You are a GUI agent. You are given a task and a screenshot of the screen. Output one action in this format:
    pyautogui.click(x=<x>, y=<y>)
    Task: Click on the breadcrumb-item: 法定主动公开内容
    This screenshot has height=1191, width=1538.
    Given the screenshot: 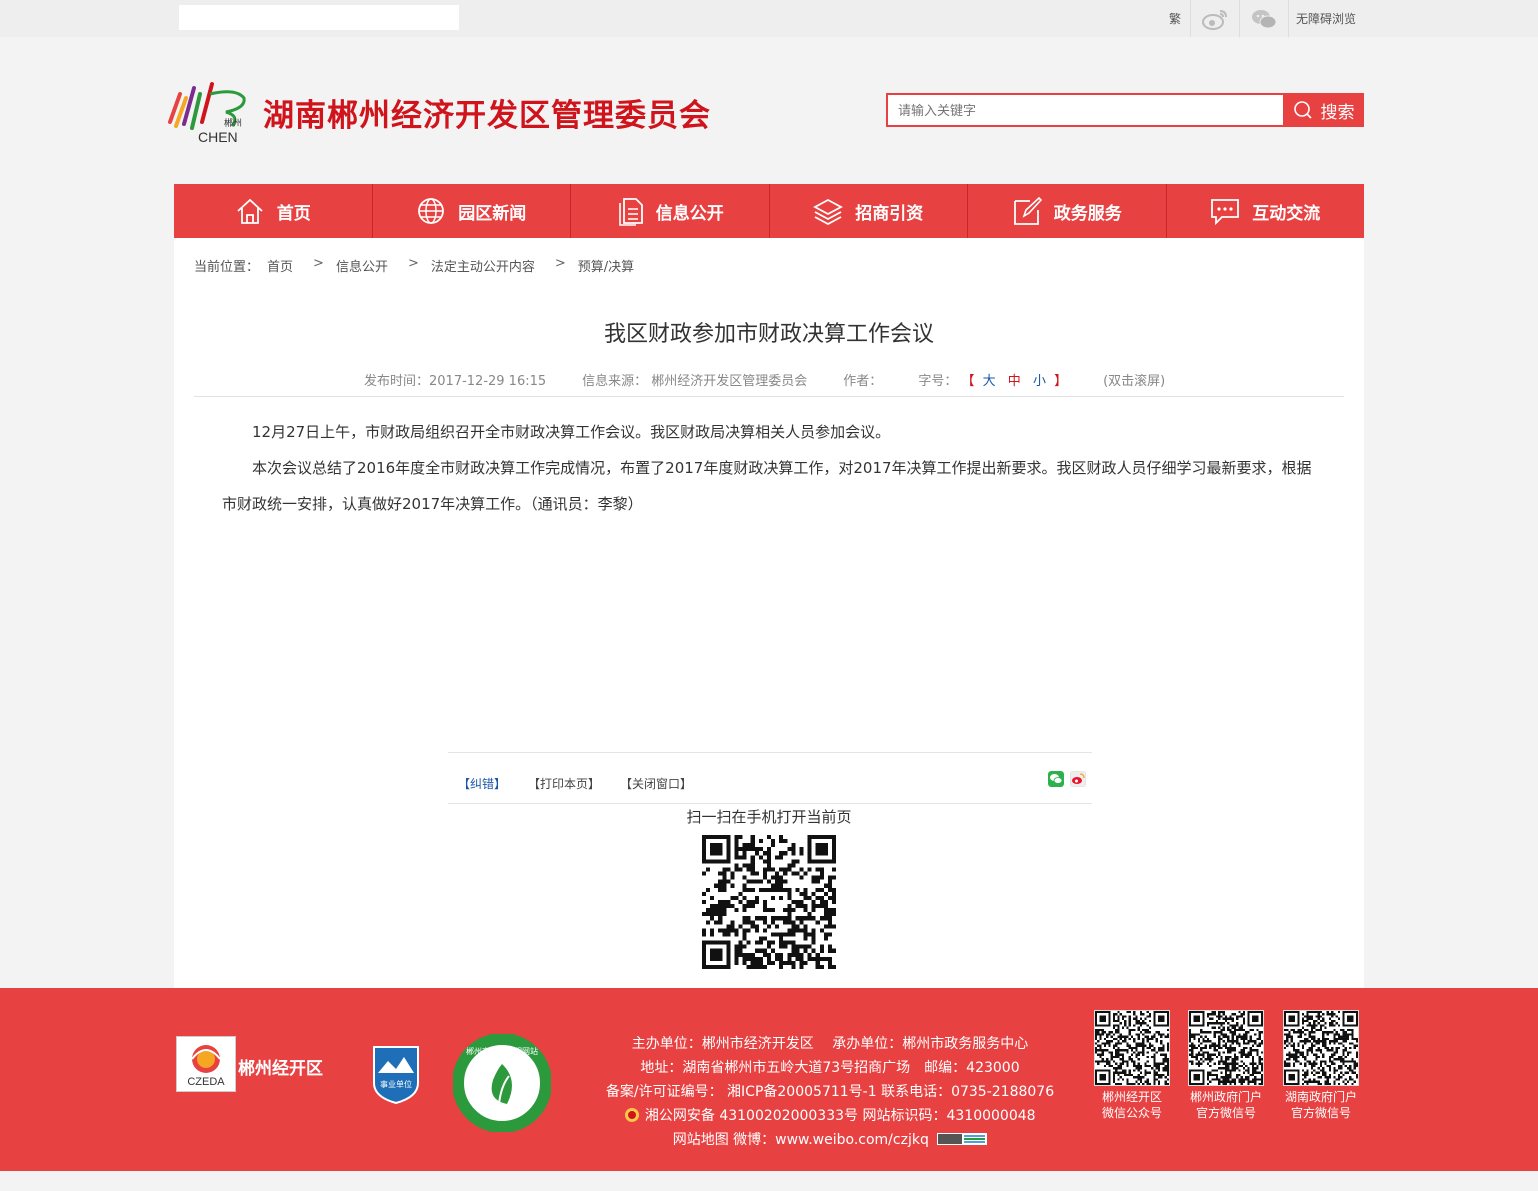 What is the action you would take?
    pyautogui.click(x=483, y=265)
    